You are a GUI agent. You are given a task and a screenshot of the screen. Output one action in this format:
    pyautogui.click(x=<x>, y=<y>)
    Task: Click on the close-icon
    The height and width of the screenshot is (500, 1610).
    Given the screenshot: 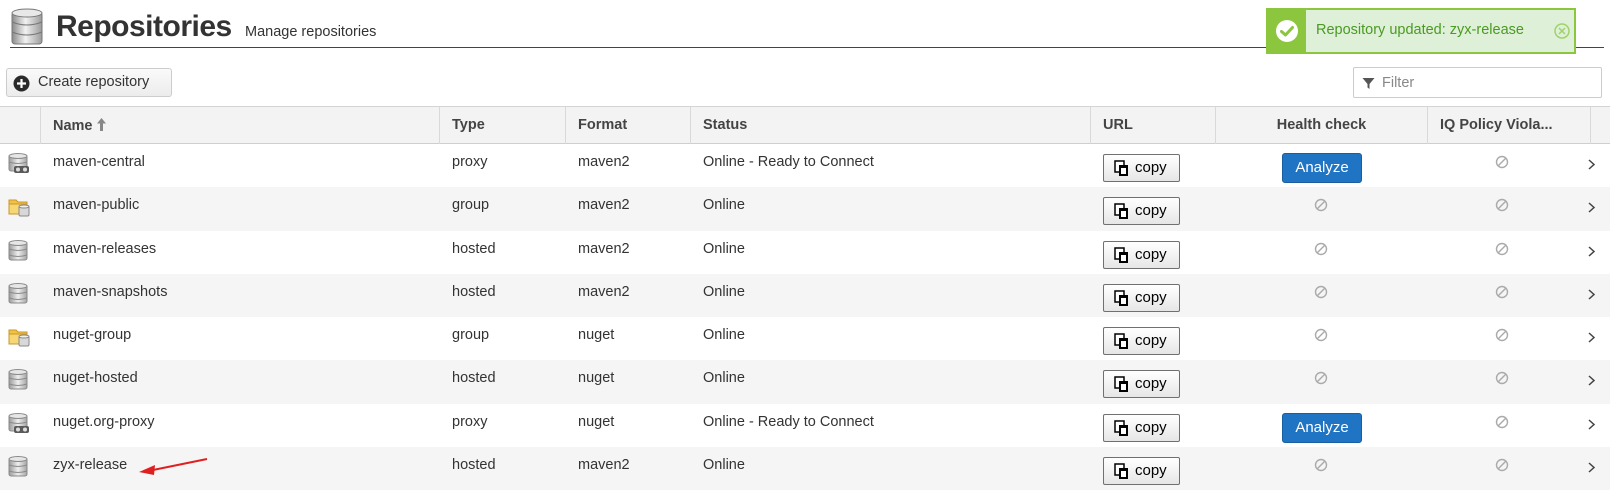 What is the action you would take?
    pyautogui.click(x=1562, y=31)
    